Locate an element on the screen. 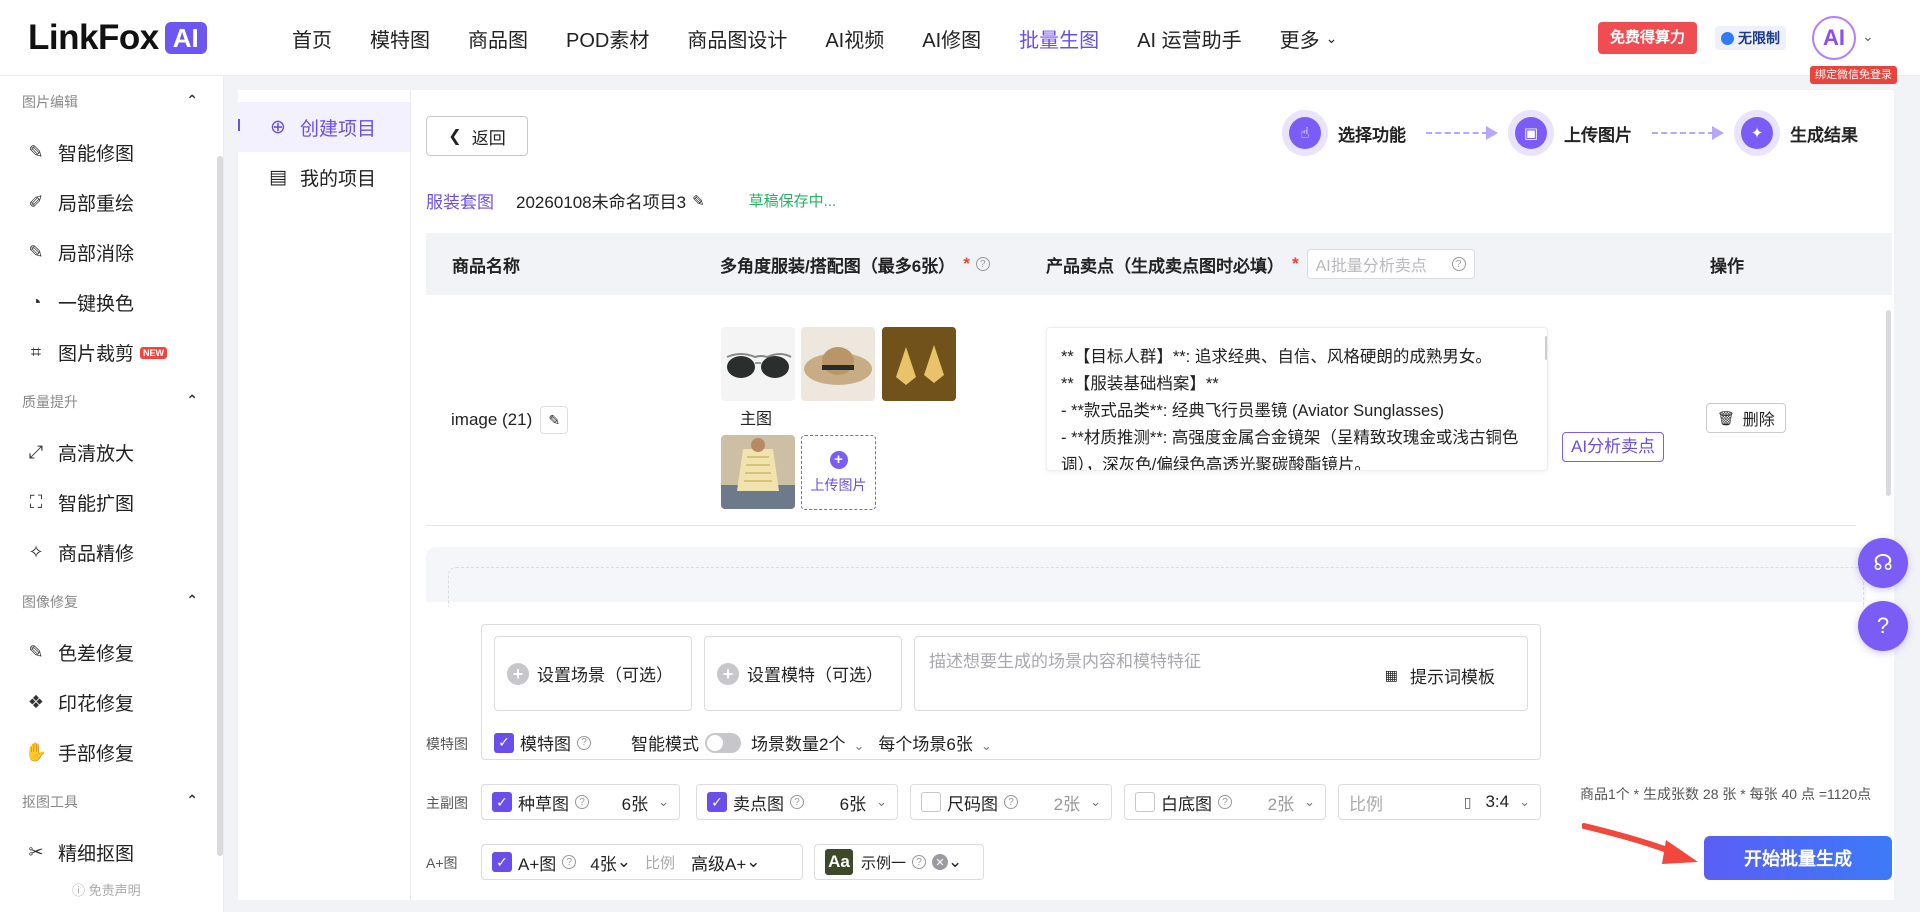 The image size is (1920, 912). help-button: ? is located at coordinates (1883, 626).